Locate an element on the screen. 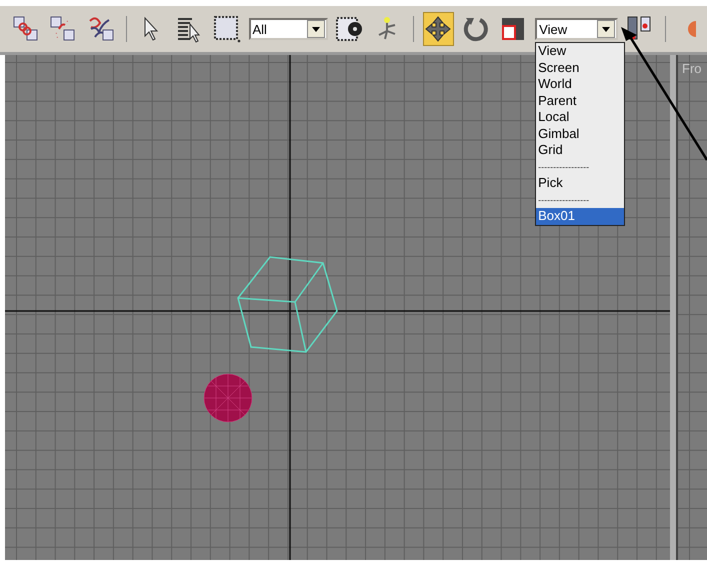  move-icon is located at coordinates (438, 29).